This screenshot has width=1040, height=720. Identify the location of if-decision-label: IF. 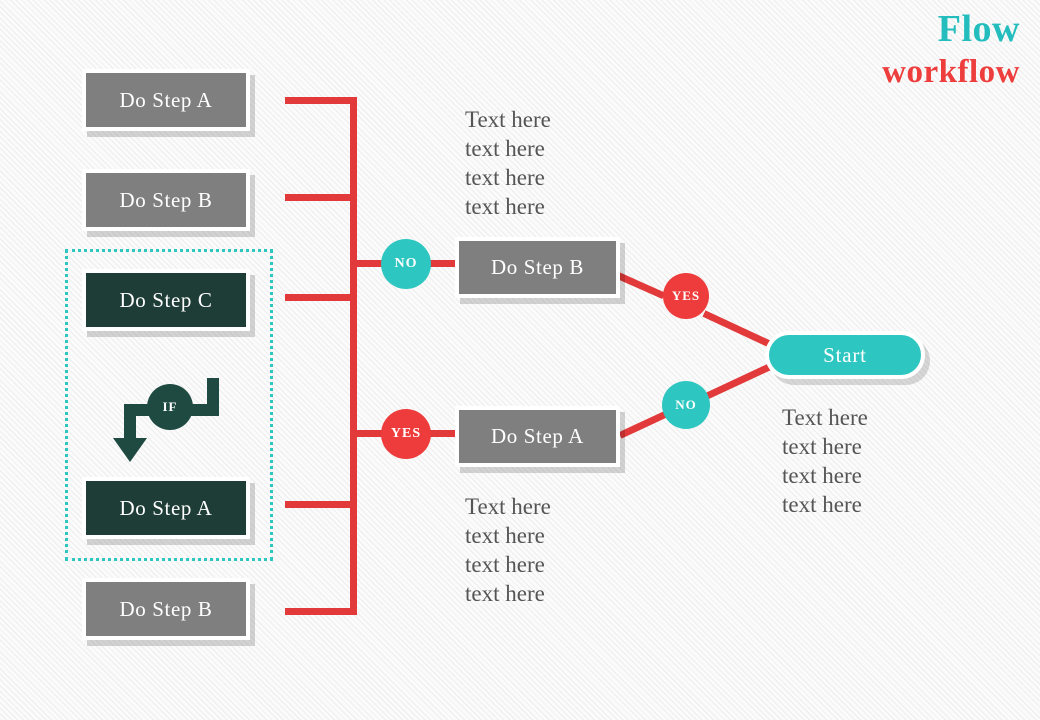
(170, 406).